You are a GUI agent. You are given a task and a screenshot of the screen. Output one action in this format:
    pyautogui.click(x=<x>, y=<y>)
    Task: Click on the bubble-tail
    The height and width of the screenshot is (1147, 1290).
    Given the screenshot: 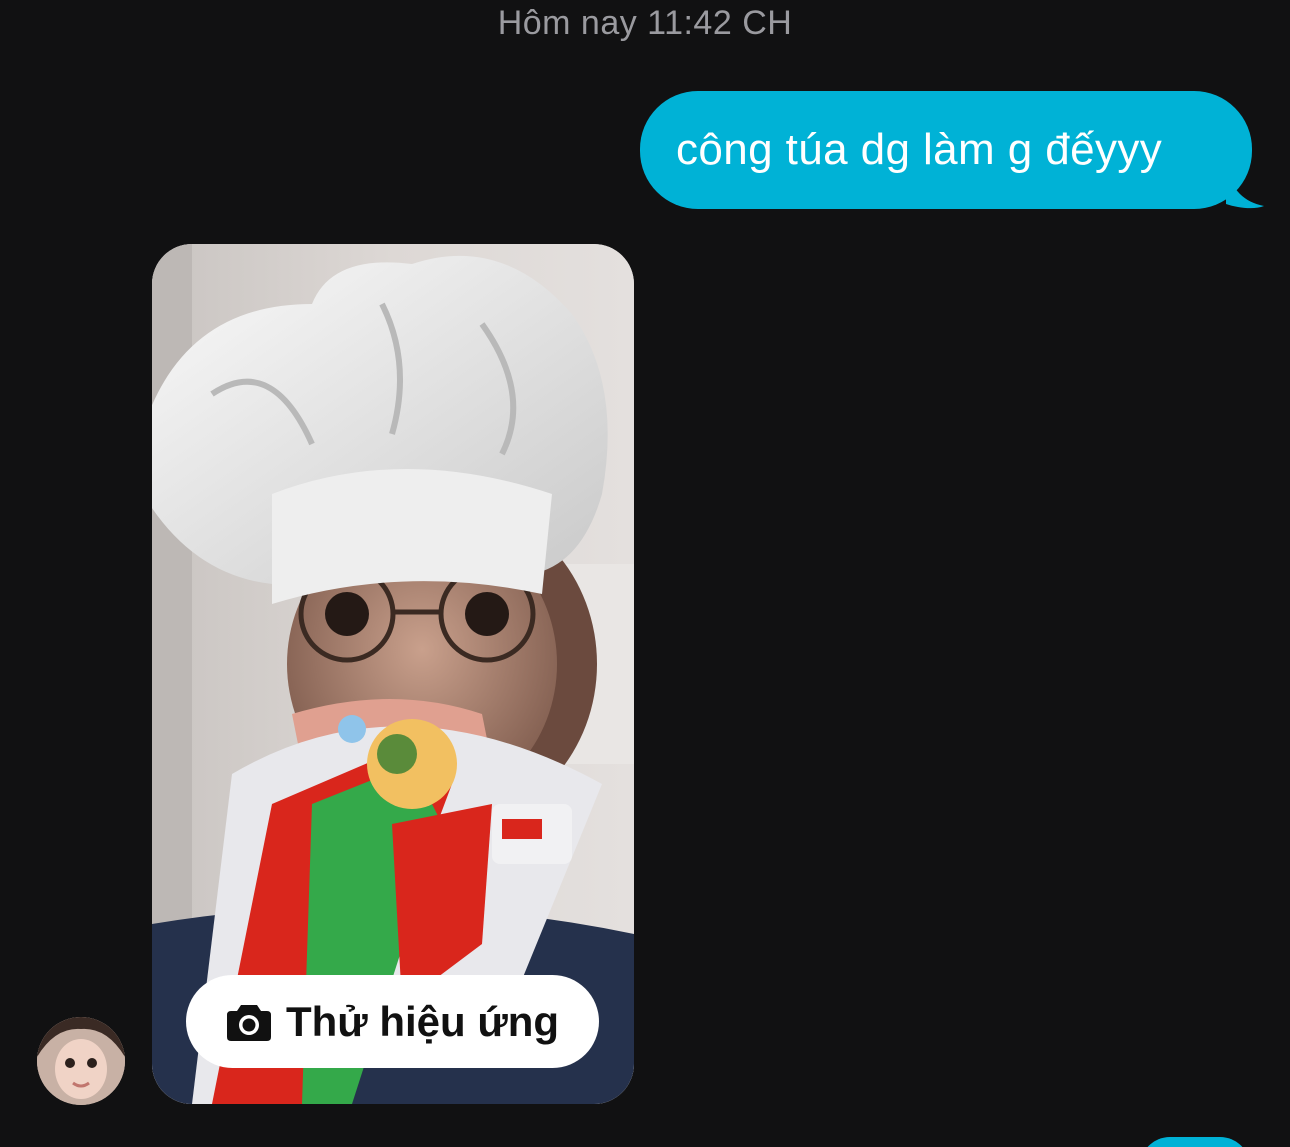 What is the action you would take?
    pyautogui.click(x=1245, y=188)
    